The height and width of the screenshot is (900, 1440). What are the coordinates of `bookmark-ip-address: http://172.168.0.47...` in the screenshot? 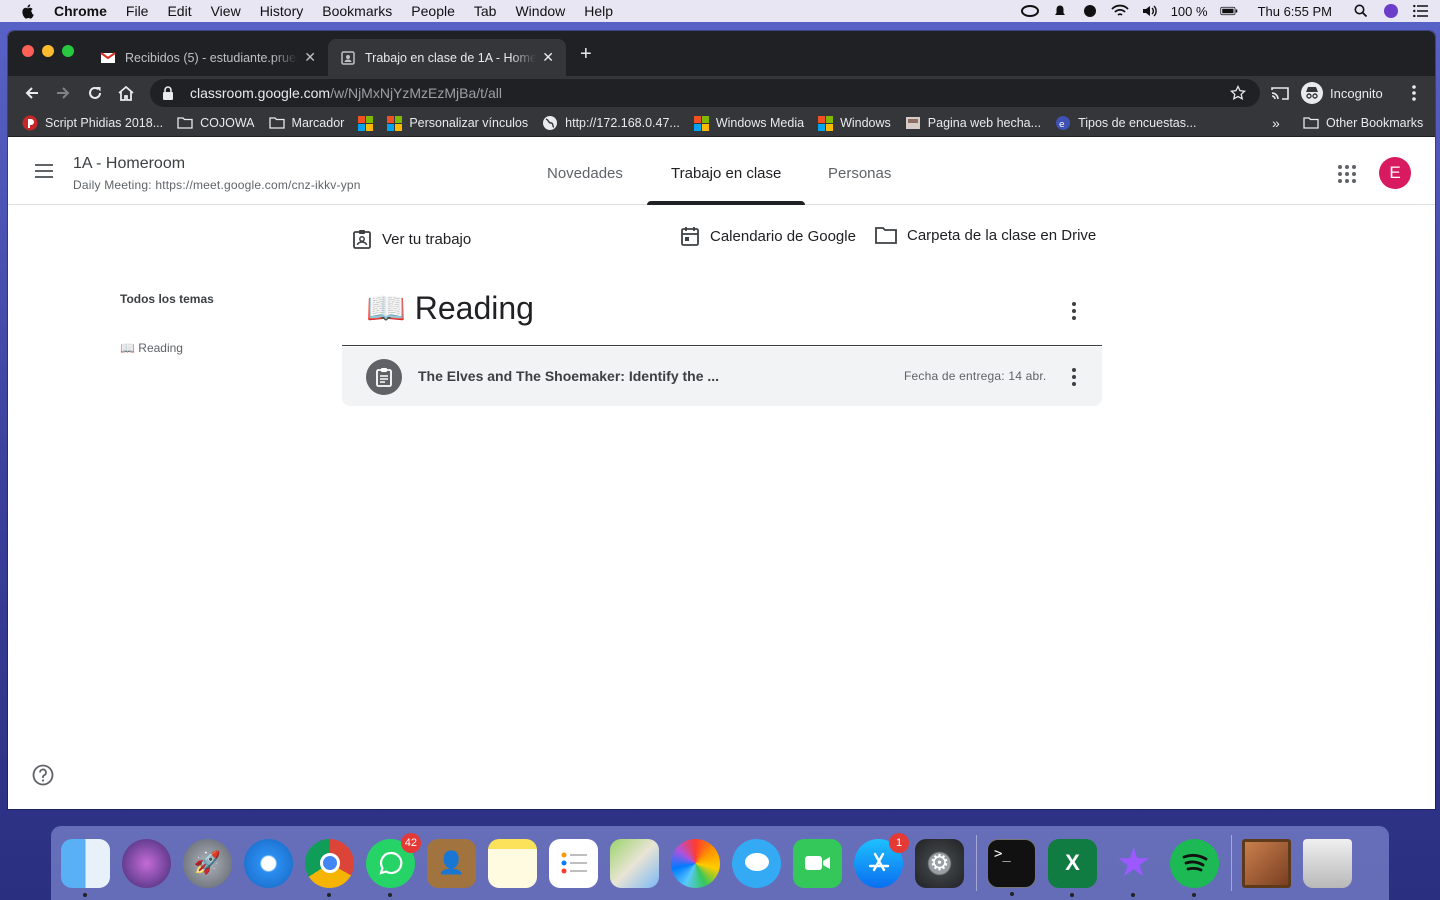 It's located at (611, 123).